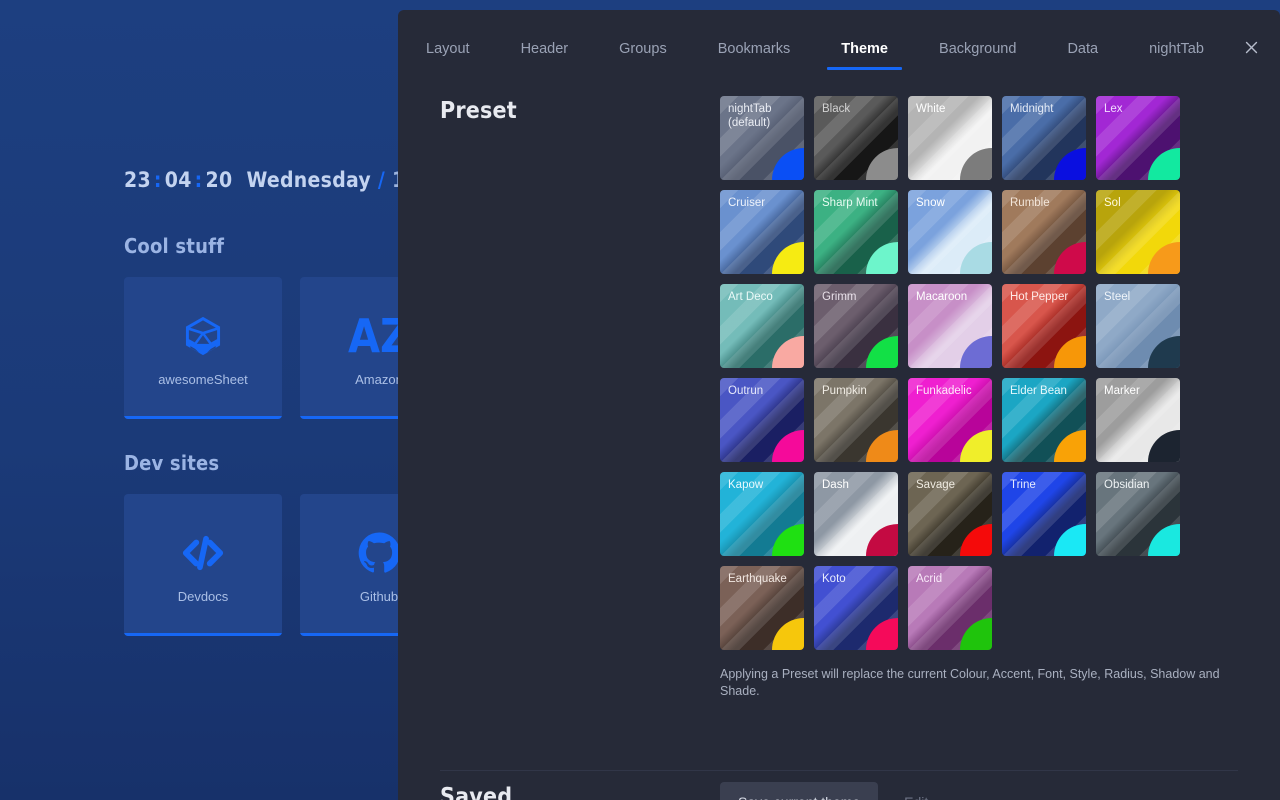 The width and height of the screenshot is (1280, 800). I want to click on preset-tile: Cruiser, so click(762, 232).